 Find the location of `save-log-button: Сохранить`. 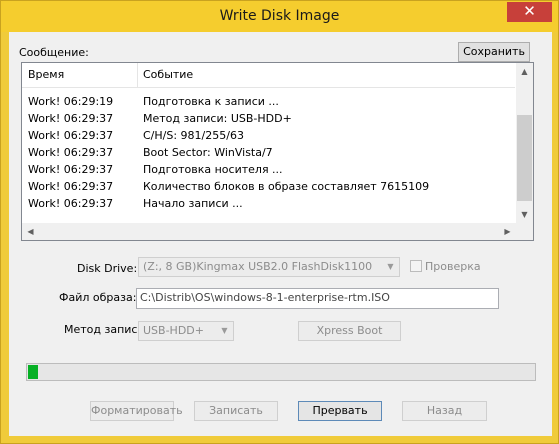

save-log-button: Сохранить is located at coordinates (494, 52).